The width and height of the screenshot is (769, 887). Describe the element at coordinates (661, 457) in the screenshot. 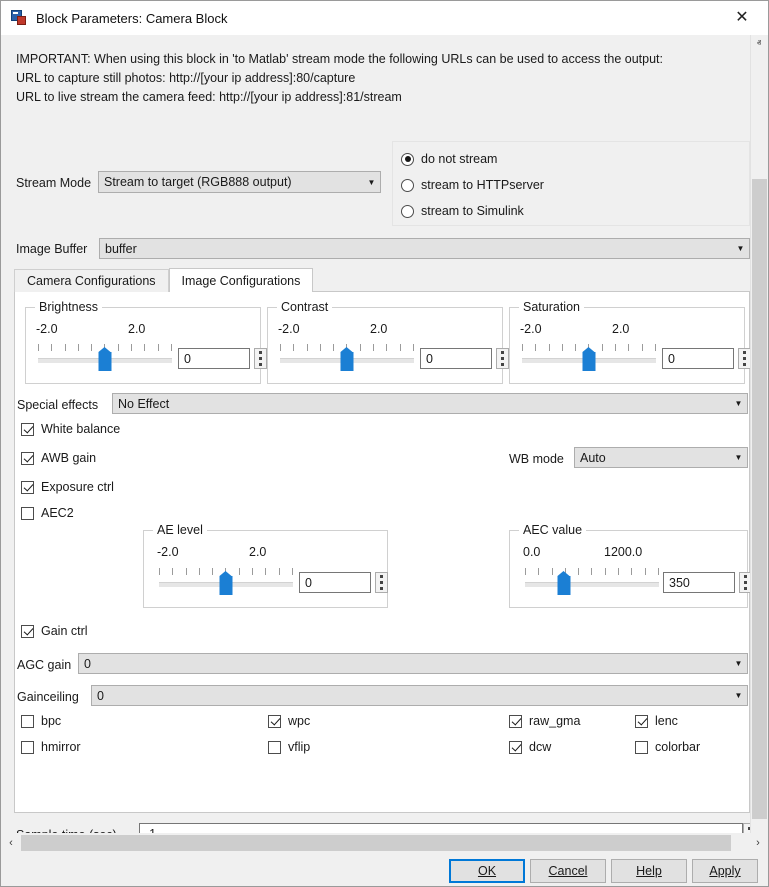

I see `wb-mode-combo: Auto ▼` at that location.